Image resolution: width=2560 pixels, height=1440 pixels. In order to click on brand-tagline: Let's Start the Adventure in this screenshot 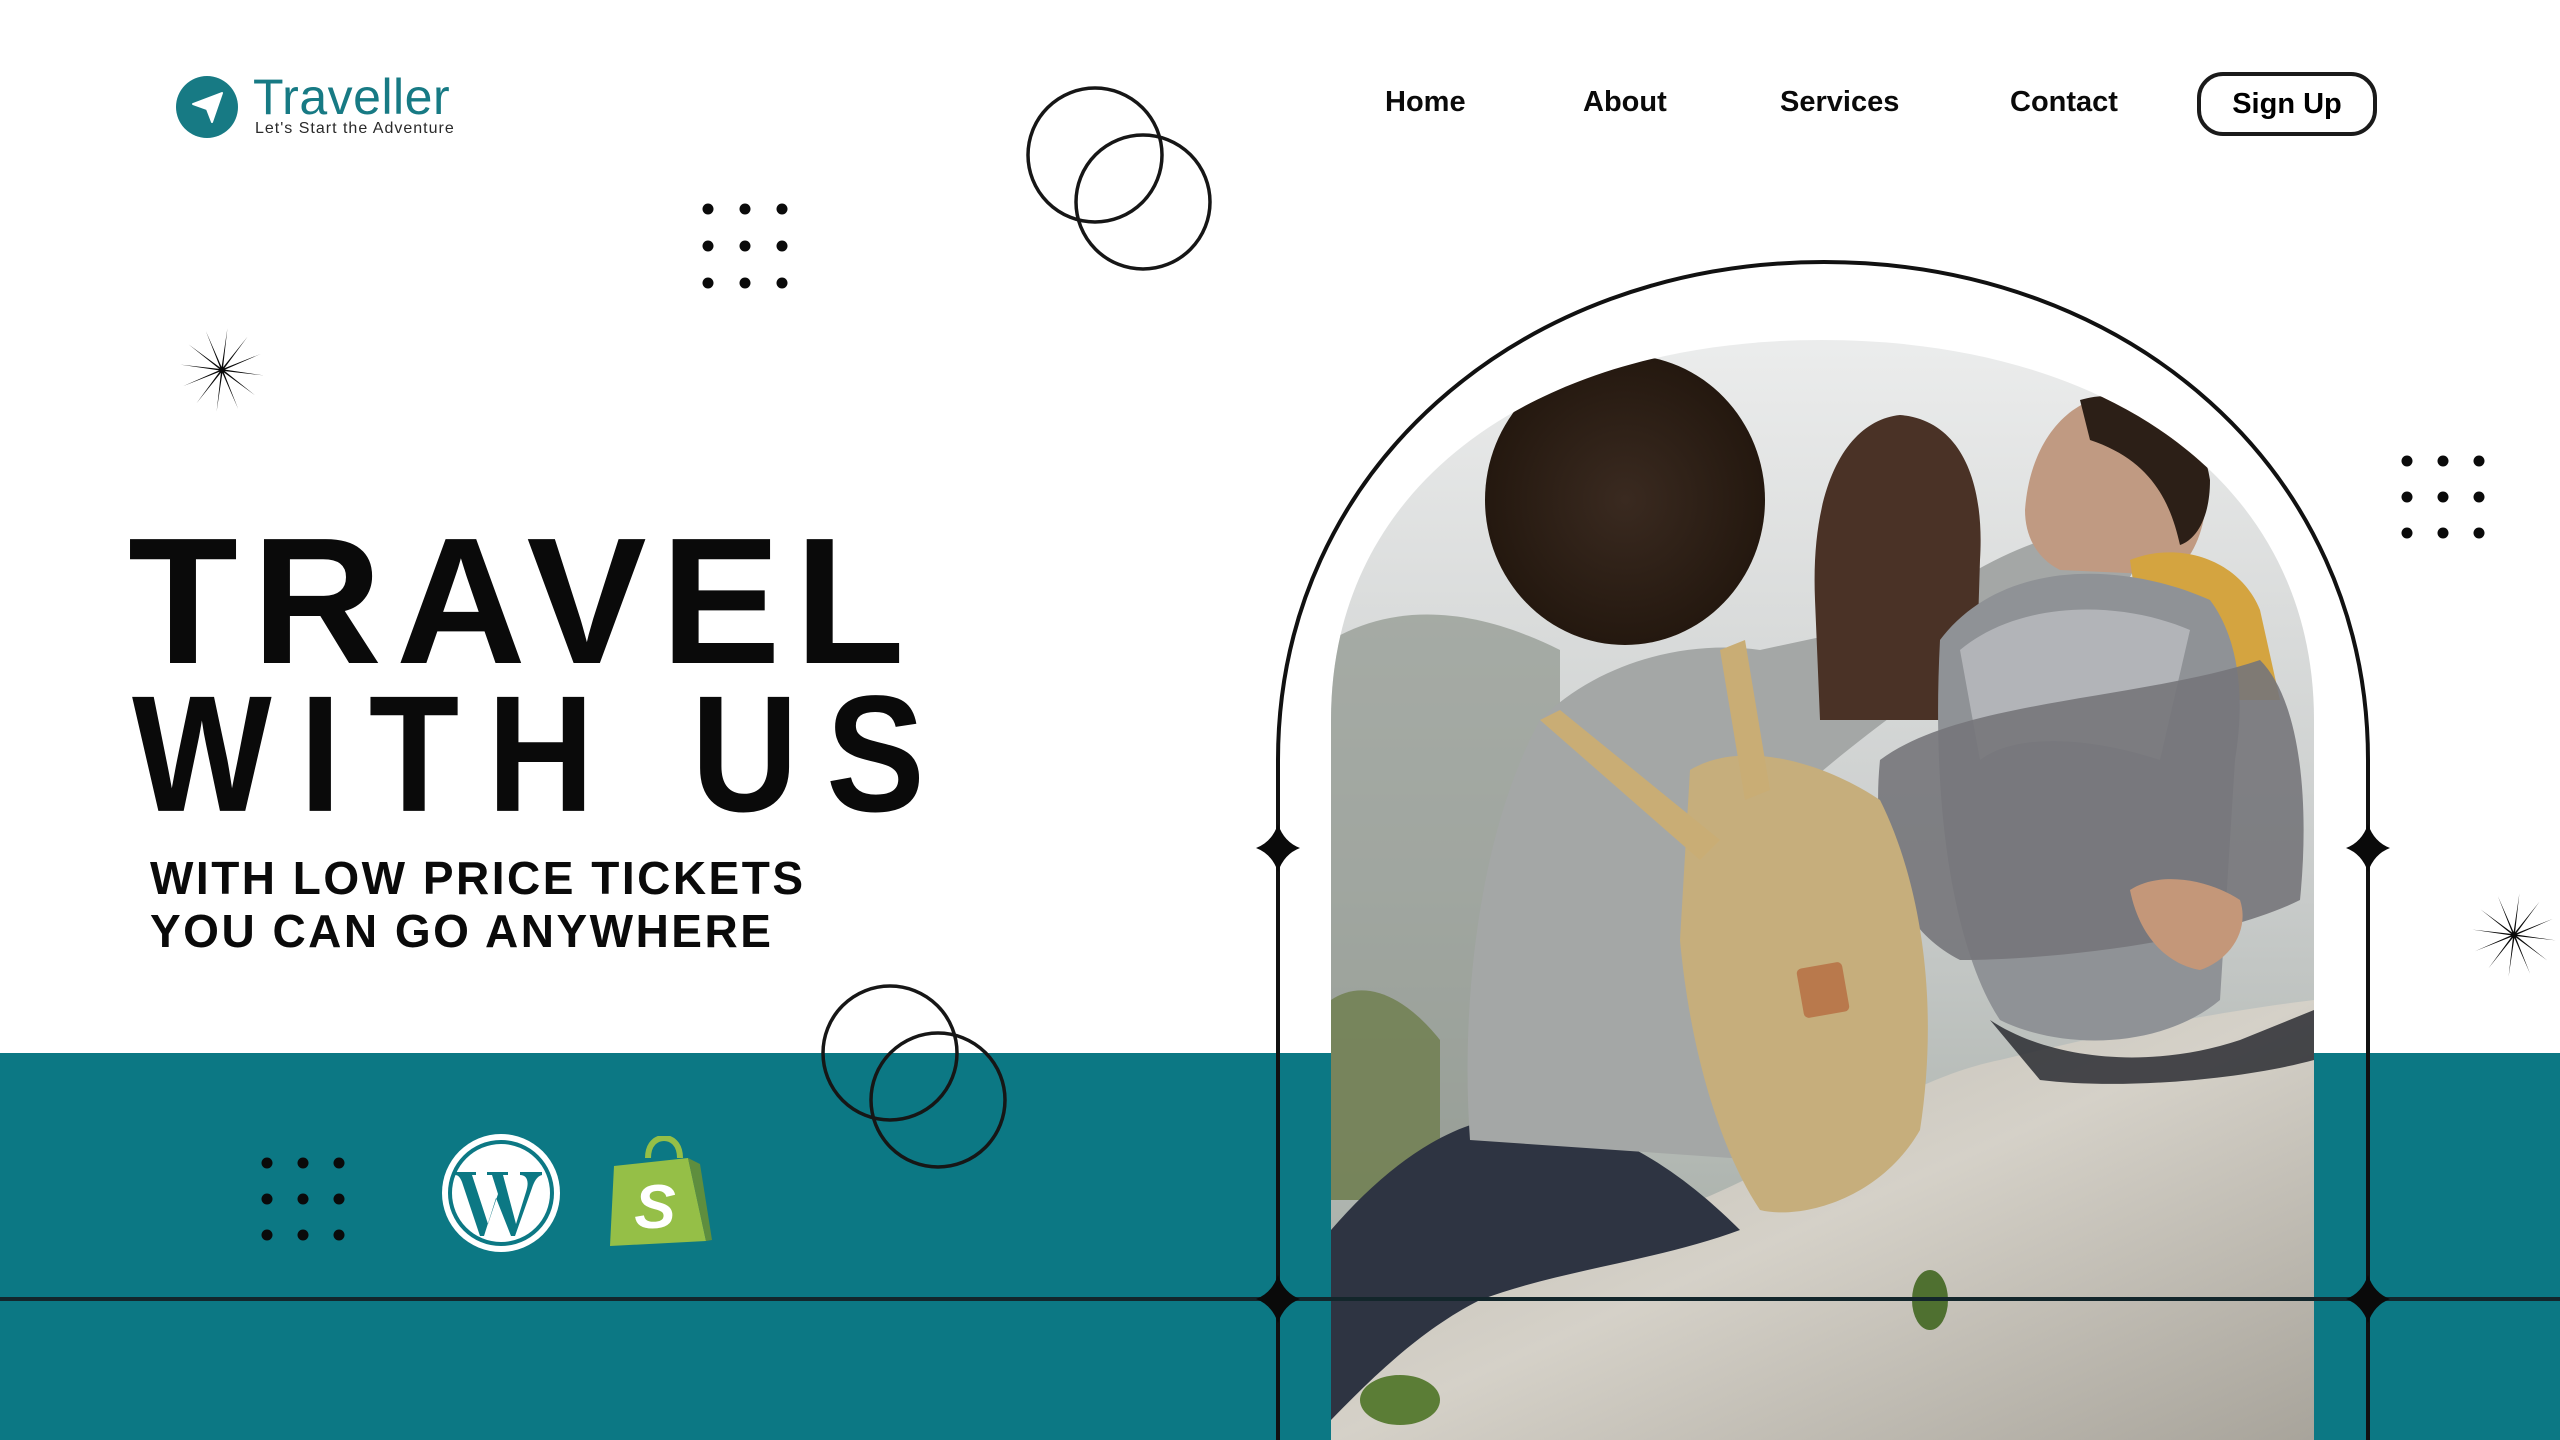, I will do `click(355, 128)`.